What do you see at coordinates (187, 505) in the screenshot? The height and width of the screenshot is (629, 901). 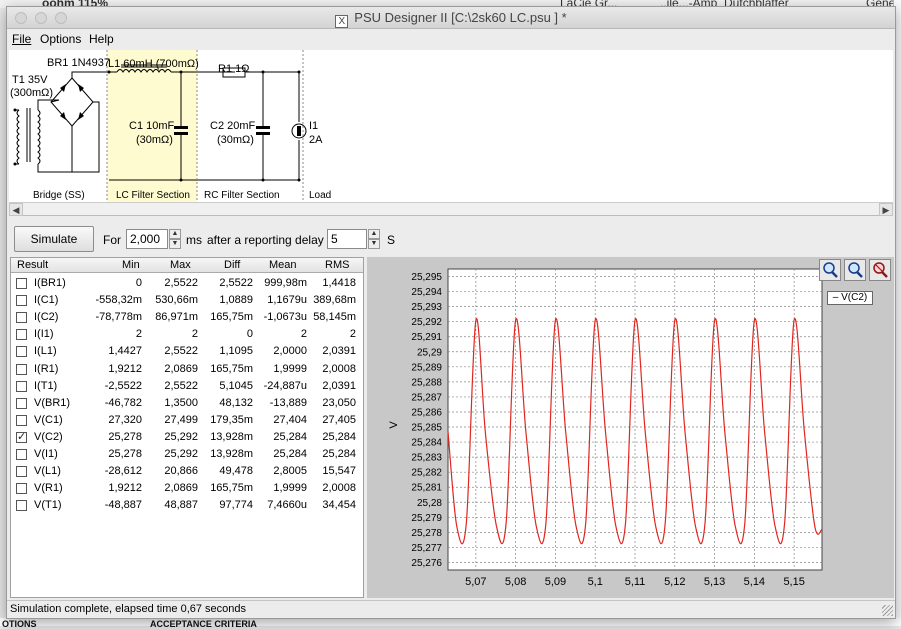 I see `table-row: V(T1) -48,887 48,887 97,774 7,4660u 34,454` at bounding box center [187, 505].